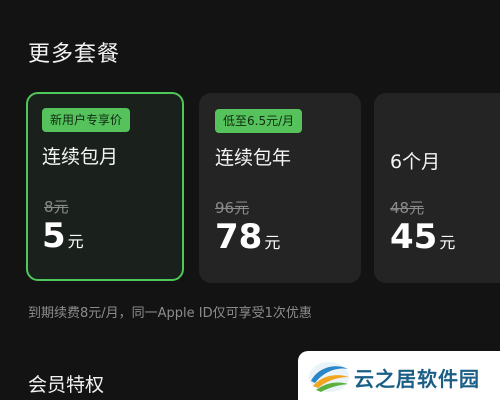 This screenshot has height=400, width=500. I want to click on renewal-note: 到期续费8元/月，同一Apple ID仅可享受1次优惠, so click(170, 313).